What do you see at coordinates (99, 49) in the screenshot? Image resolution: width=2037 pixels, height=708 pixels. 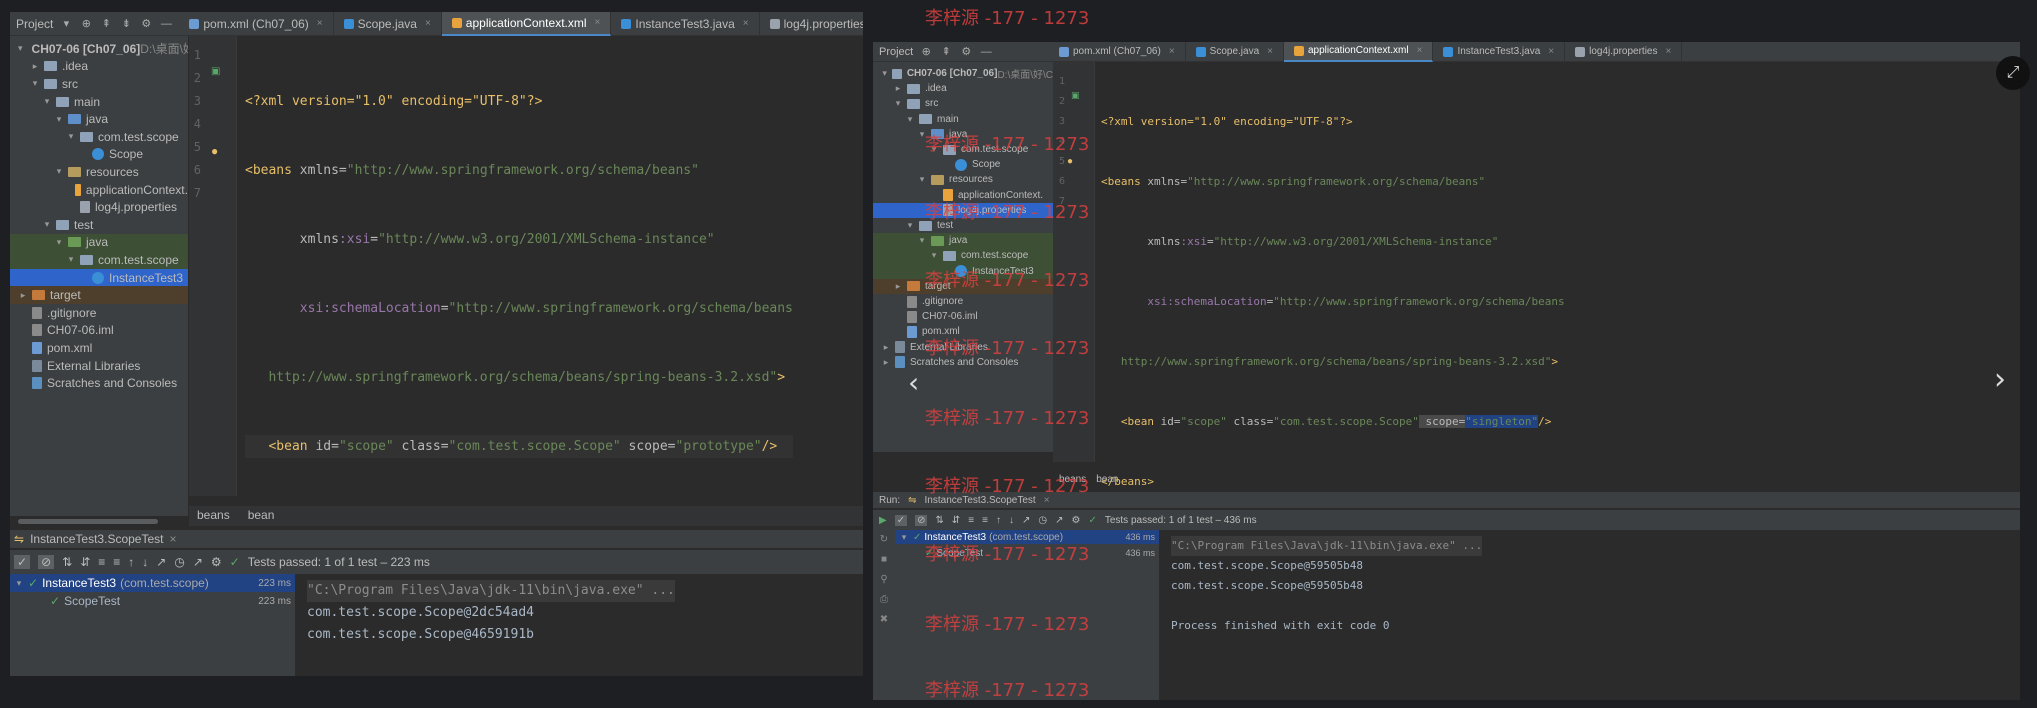 I see `tree-item: ▾ CH07-06 [Ch07_06] D:\桌面\好\C` at bounding box center [99, 49].